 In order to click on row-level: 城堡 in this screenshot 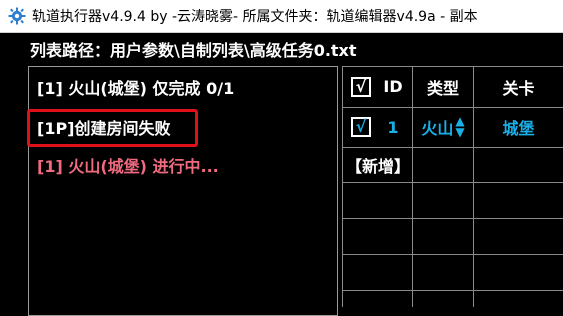, I will do `click(518, 127)`.